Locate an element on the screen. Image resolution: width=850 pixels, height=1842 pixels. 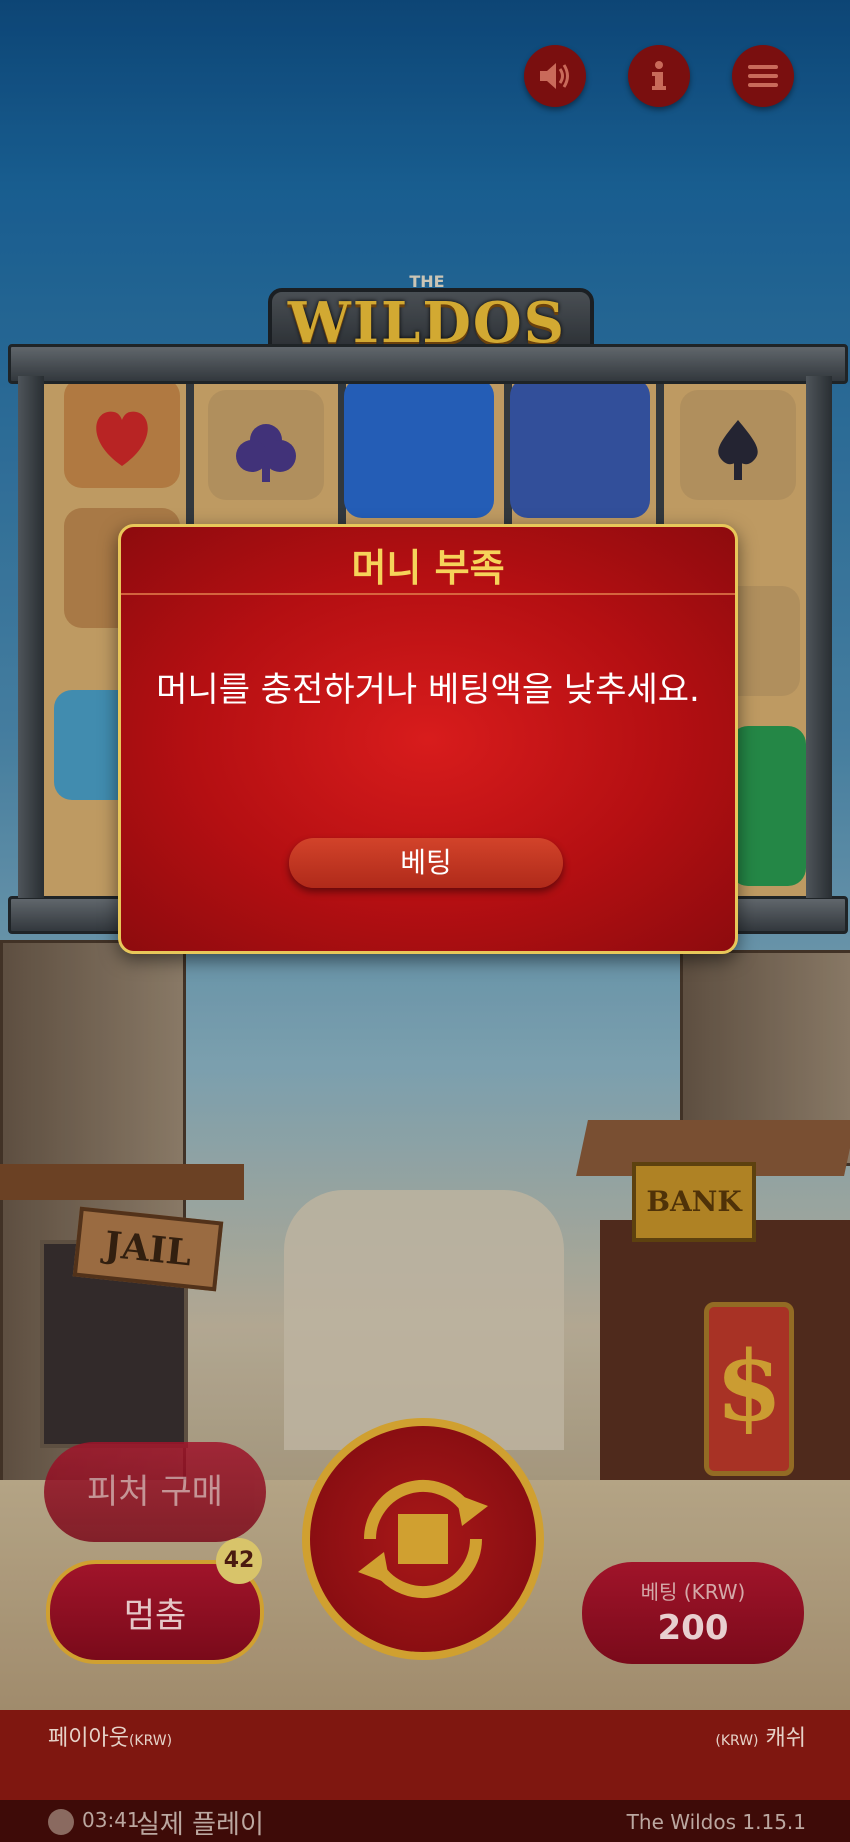
dialog-title: 머니 부족 is located at coordinates (428, 568).